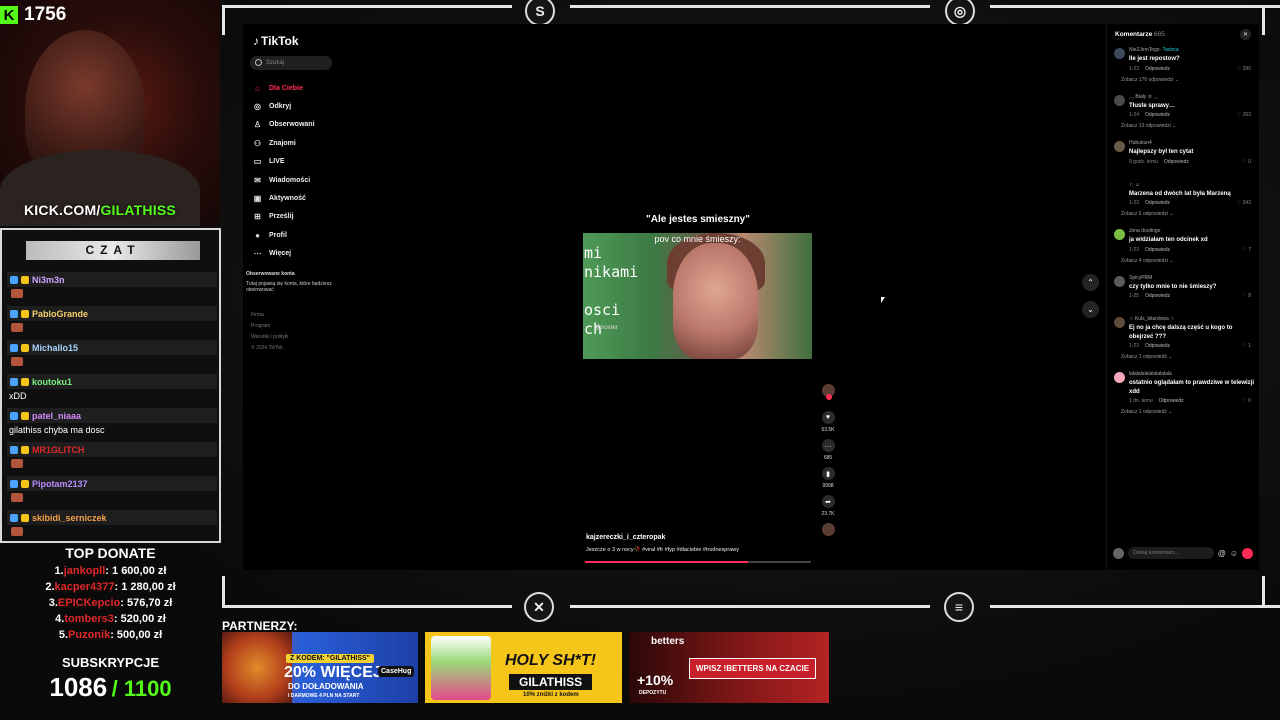 This screenshot has width=1280, height=720. I want to click on chat-username: Michallo15, so click(55, 348).